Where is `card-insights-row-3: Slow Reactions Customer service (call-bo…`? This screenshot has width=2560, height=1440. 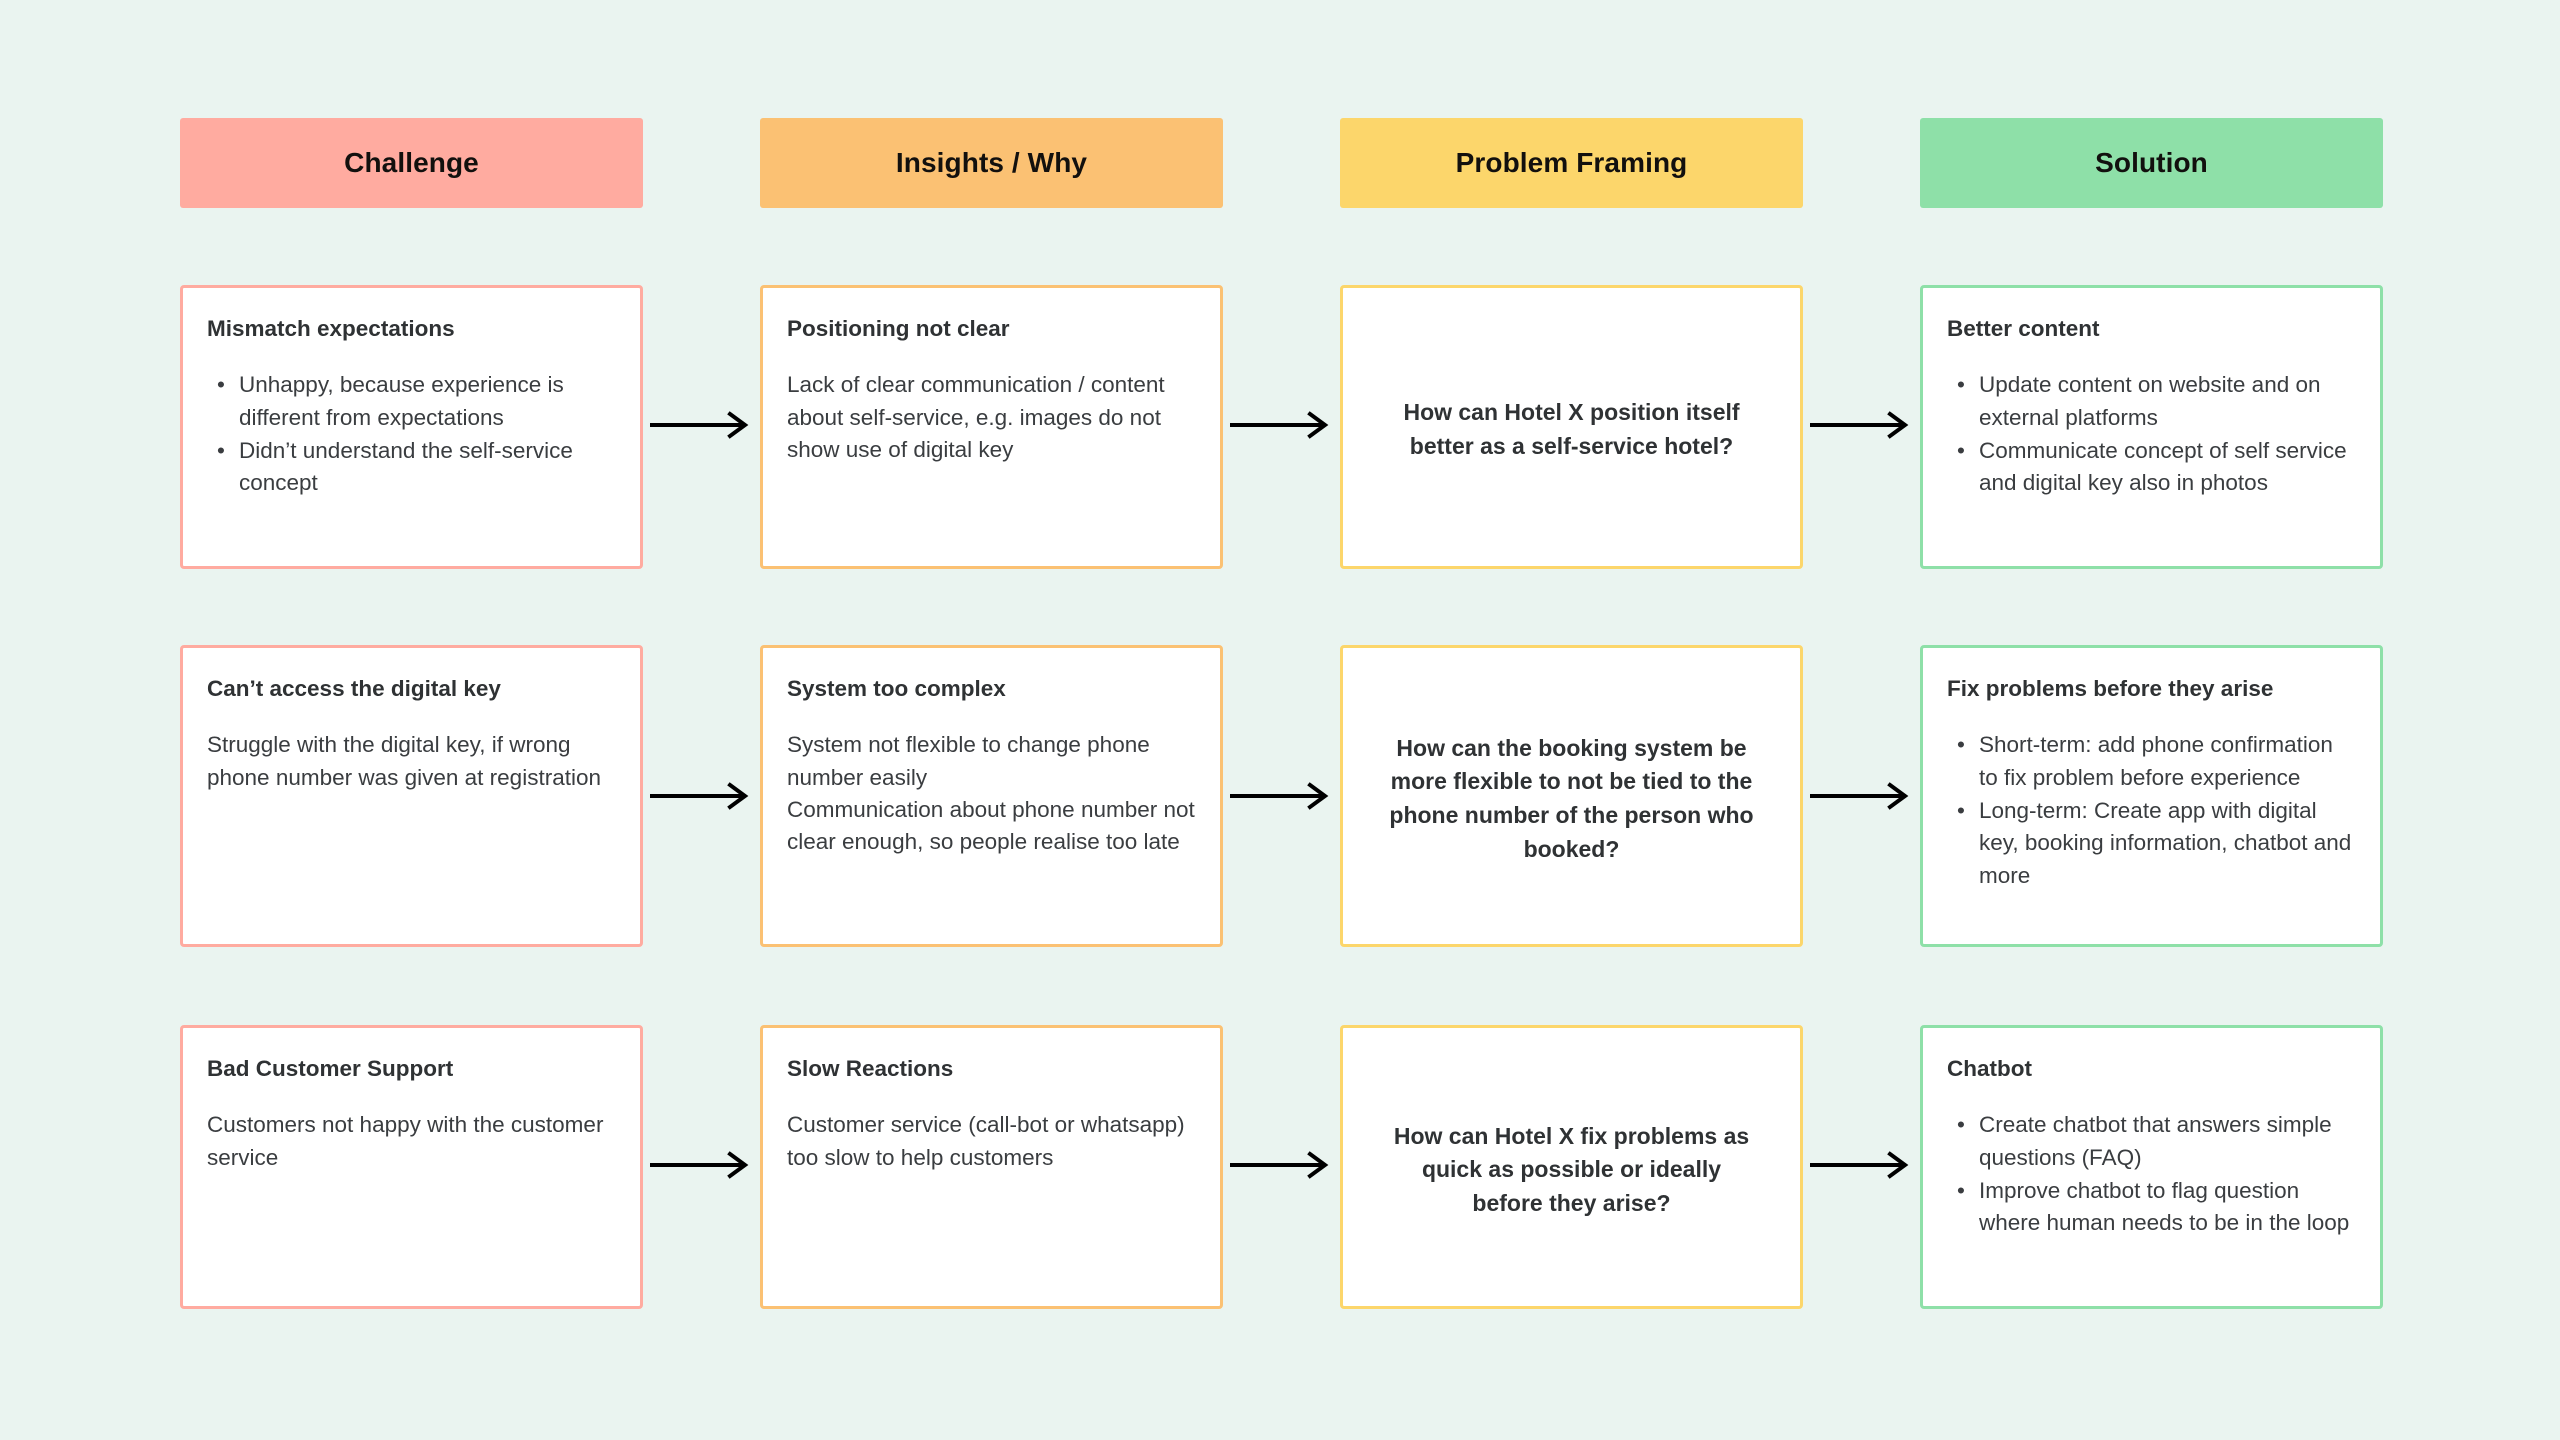
card-insights-row-3: Slow Reactions Customer service (call-bo… is located at coordinates (991, 1167).